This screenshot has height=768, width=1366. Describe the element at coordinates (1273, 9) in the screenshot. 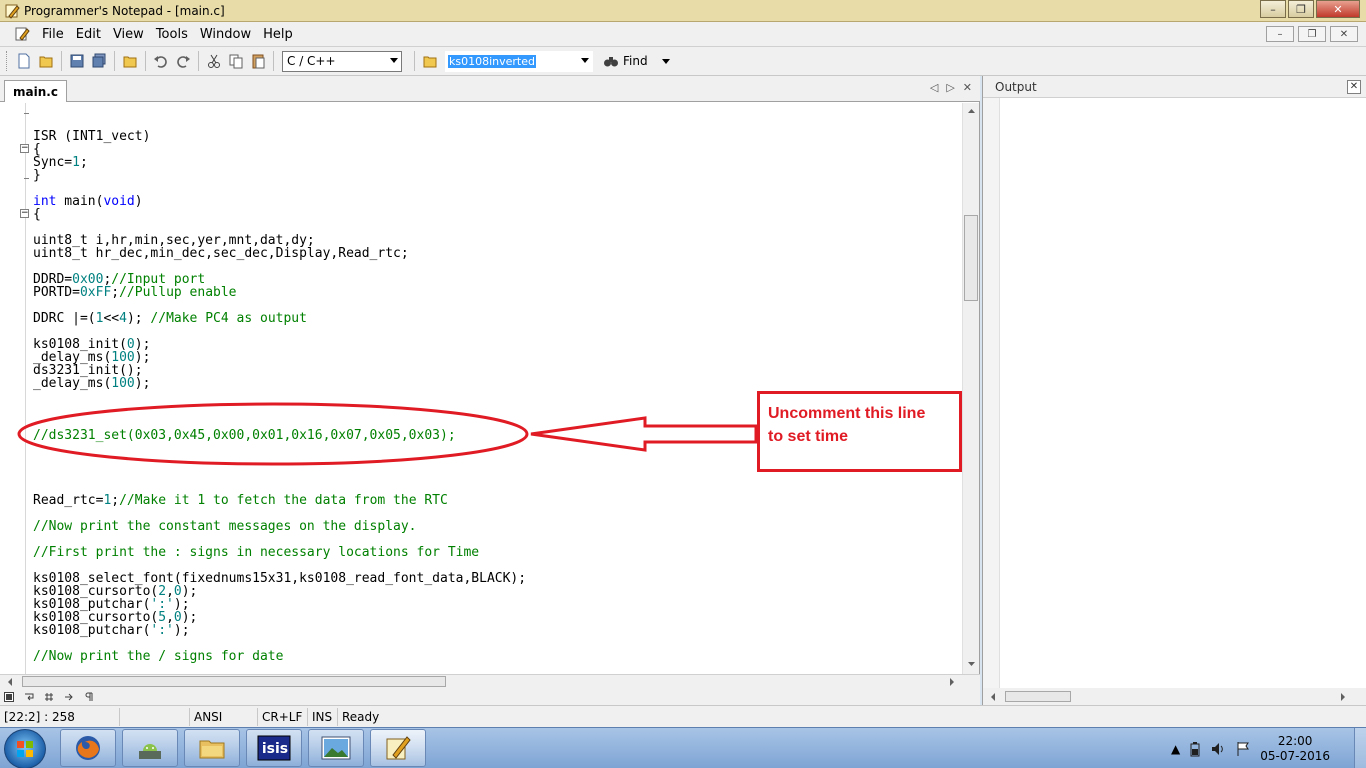

I see `minimize-button: –` at that location.